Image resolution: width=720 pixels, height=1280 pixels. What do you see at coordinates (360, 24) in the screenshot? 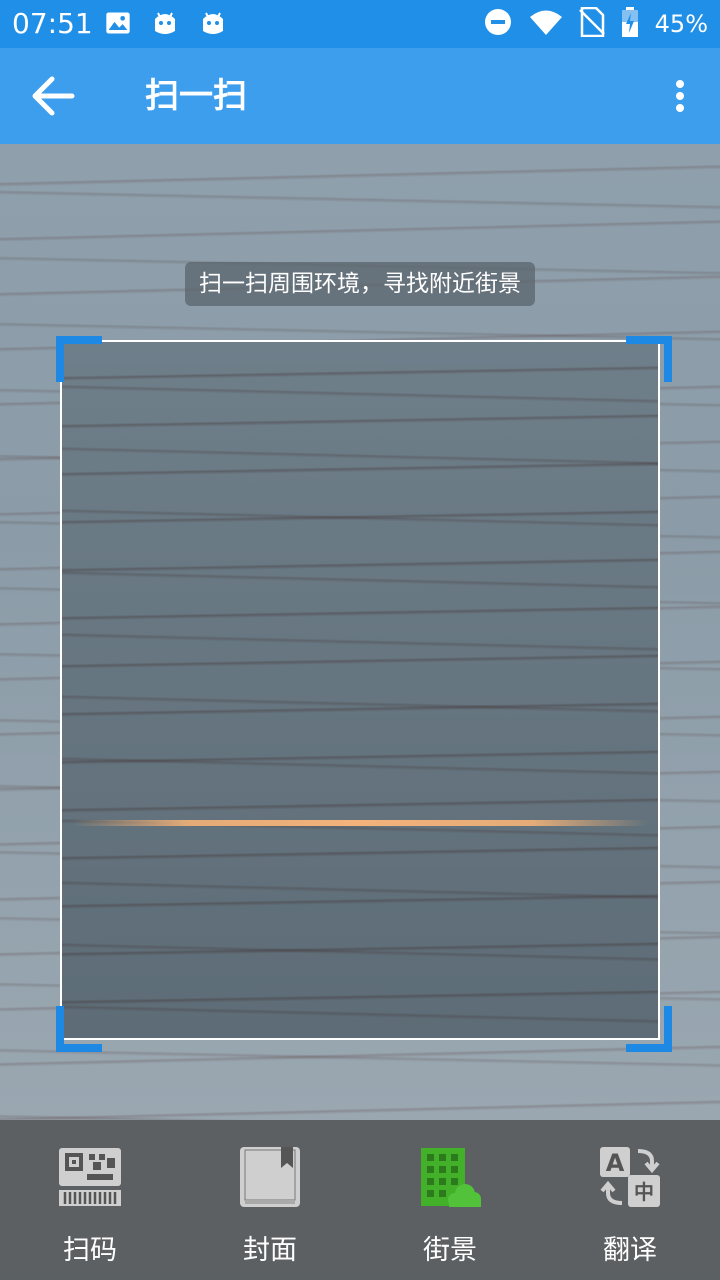
I see `status-bar: 07:51 45%` at bounding box center [360, 24].